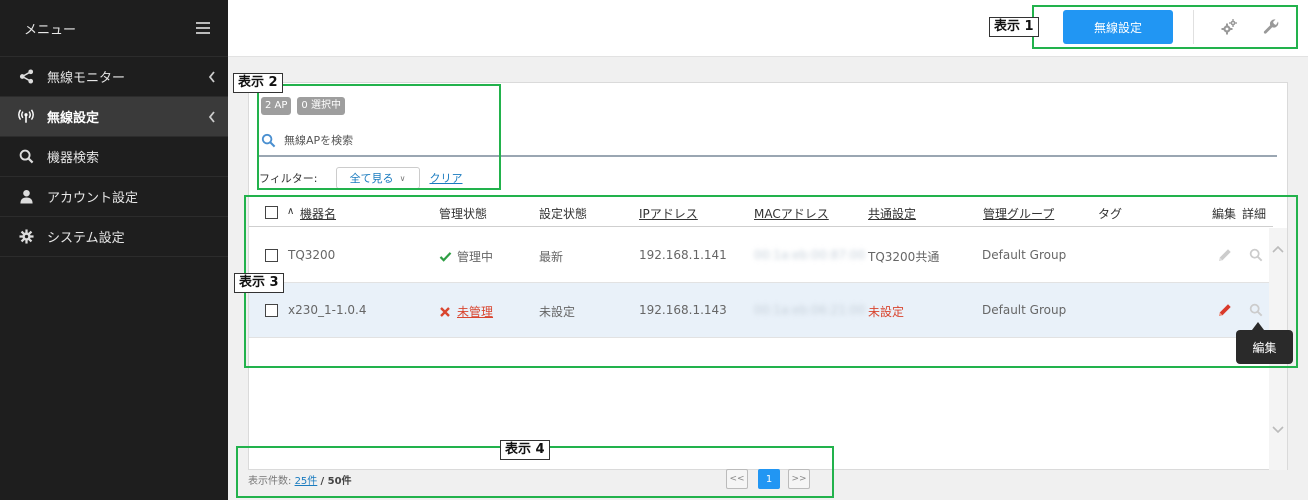 The width and height of the screenshot is (1308, 500). I want to click on column-header-manage-status: 管理状態, so click(463, 214).